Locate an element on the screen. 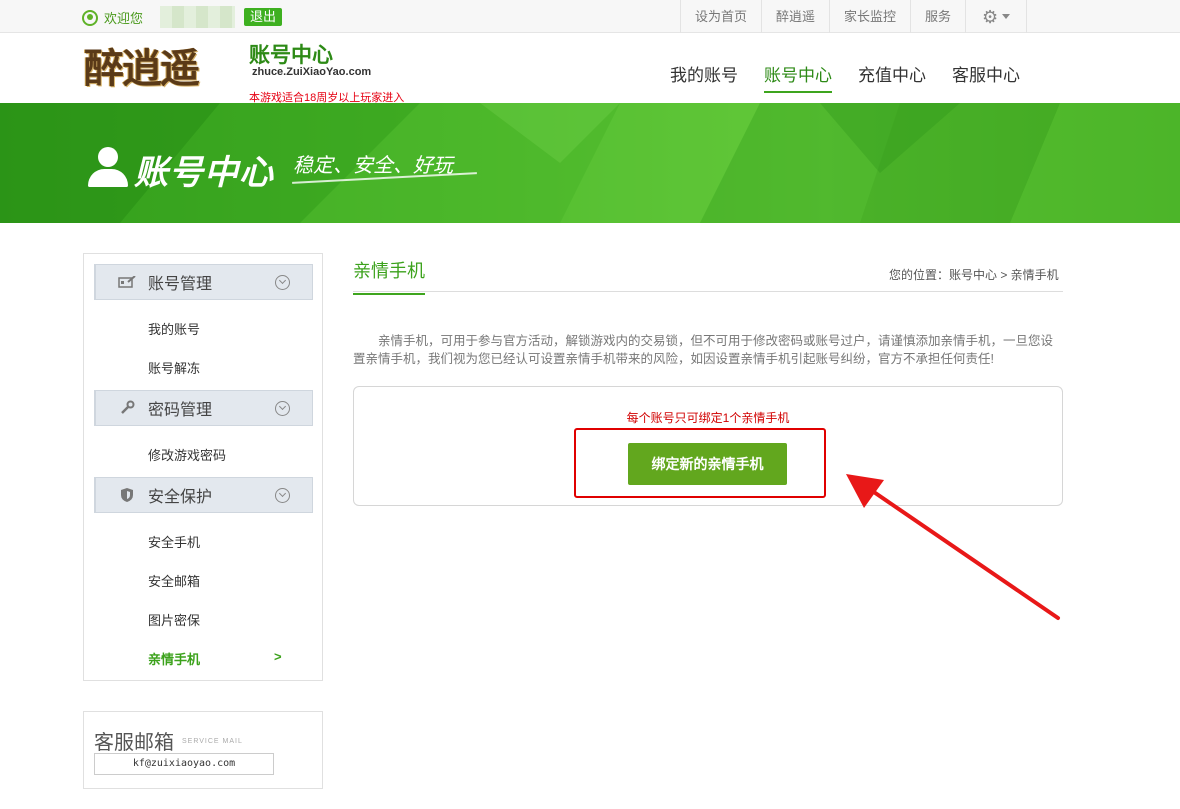 This screenshot has height=809, width=1180. top-links: 设为首页 醉逍遥 家长监控 服务 ⚙ is located at coordinates (854, 16).